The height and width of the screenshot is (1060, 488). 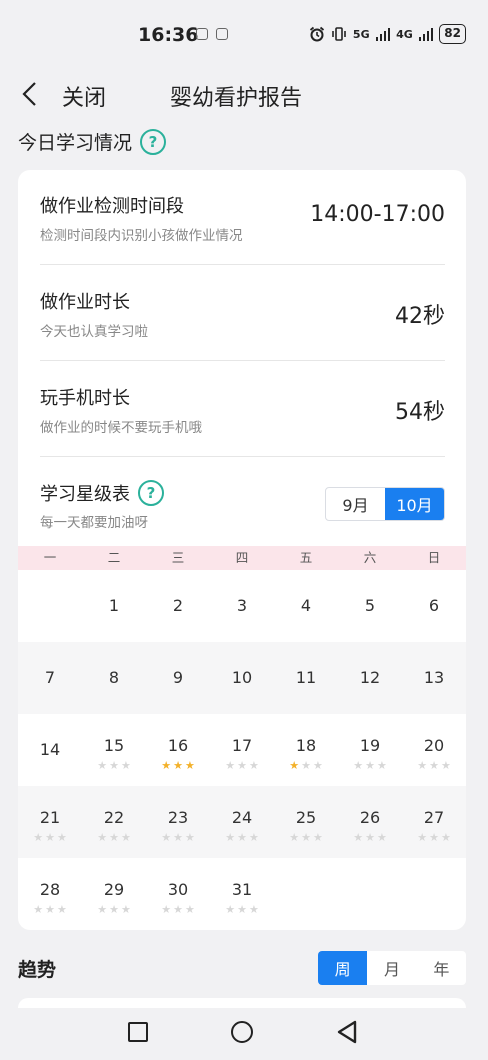 What do you see at coordinates (37, 970) in the screenshot?
I see `trend-title: 趋势` at bounding box center [37, 970].